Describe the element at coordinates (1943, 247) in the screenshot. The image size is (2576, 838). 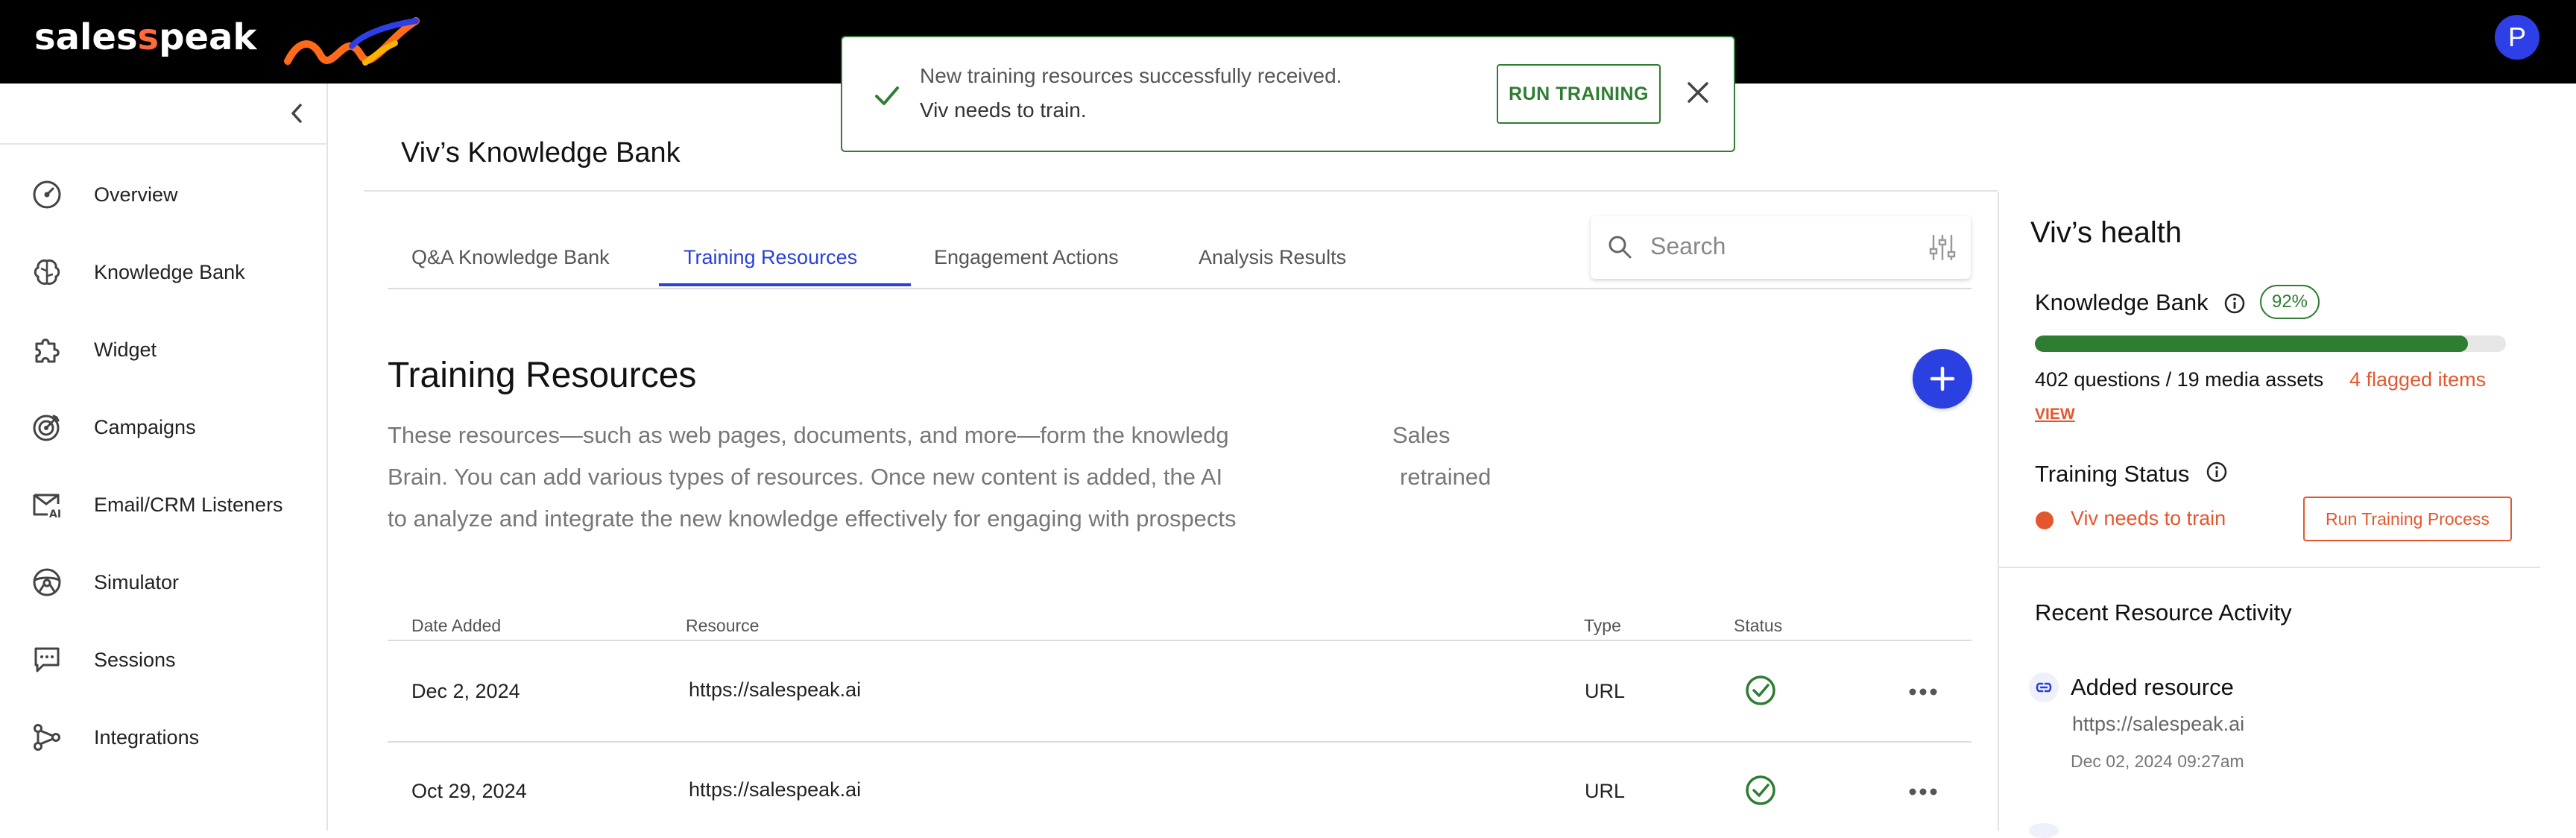
I see `filter-sliders-icon` at that location.